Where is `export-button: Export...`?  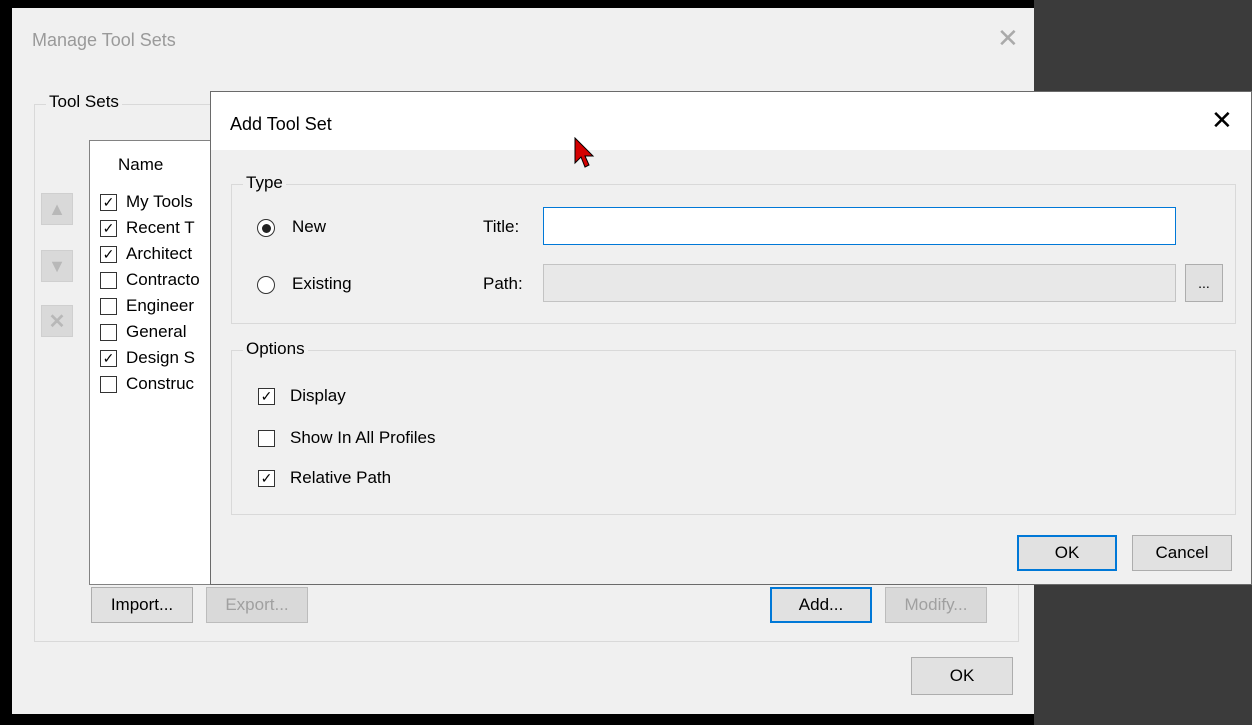 export-button: Export... is located at coordinates (257, 605).